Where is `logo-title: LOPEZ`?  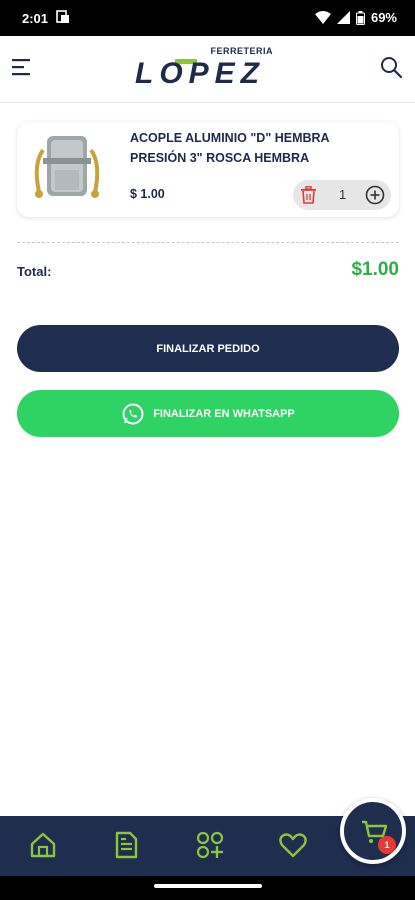
logo-title: LOPEZ is located at coordinates (200, 73).